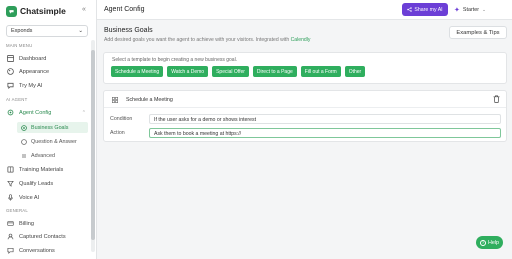  I want to click on page-title: Agent Config, so click(124, 9).